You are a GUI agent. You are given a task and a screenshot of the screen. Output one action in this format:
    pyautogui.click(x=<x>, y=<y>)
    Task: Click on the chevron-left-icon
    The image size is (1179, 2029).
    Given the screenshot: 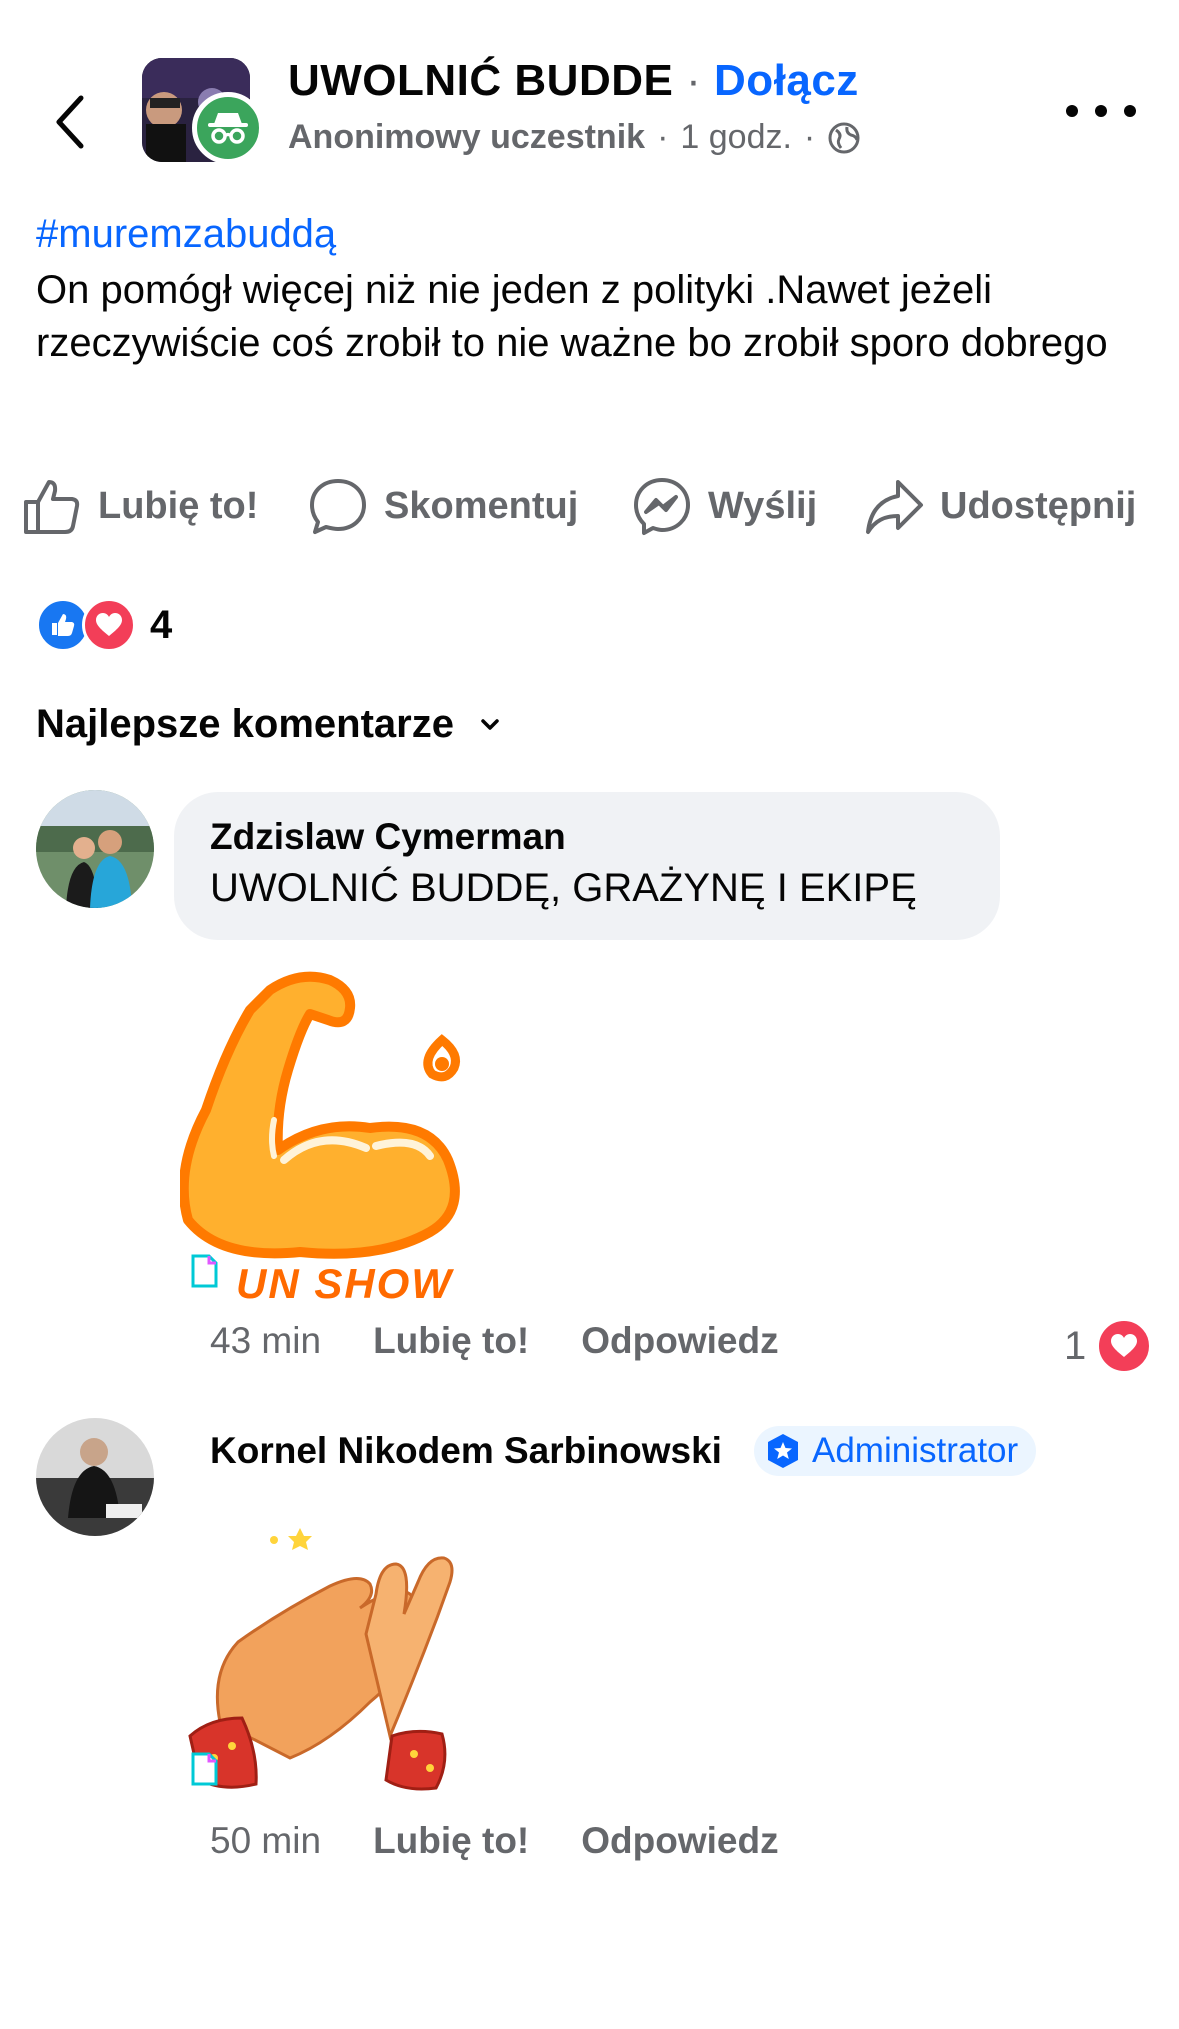 What is the action you would take?
    pyautogui.click(x=70, y=122)
    